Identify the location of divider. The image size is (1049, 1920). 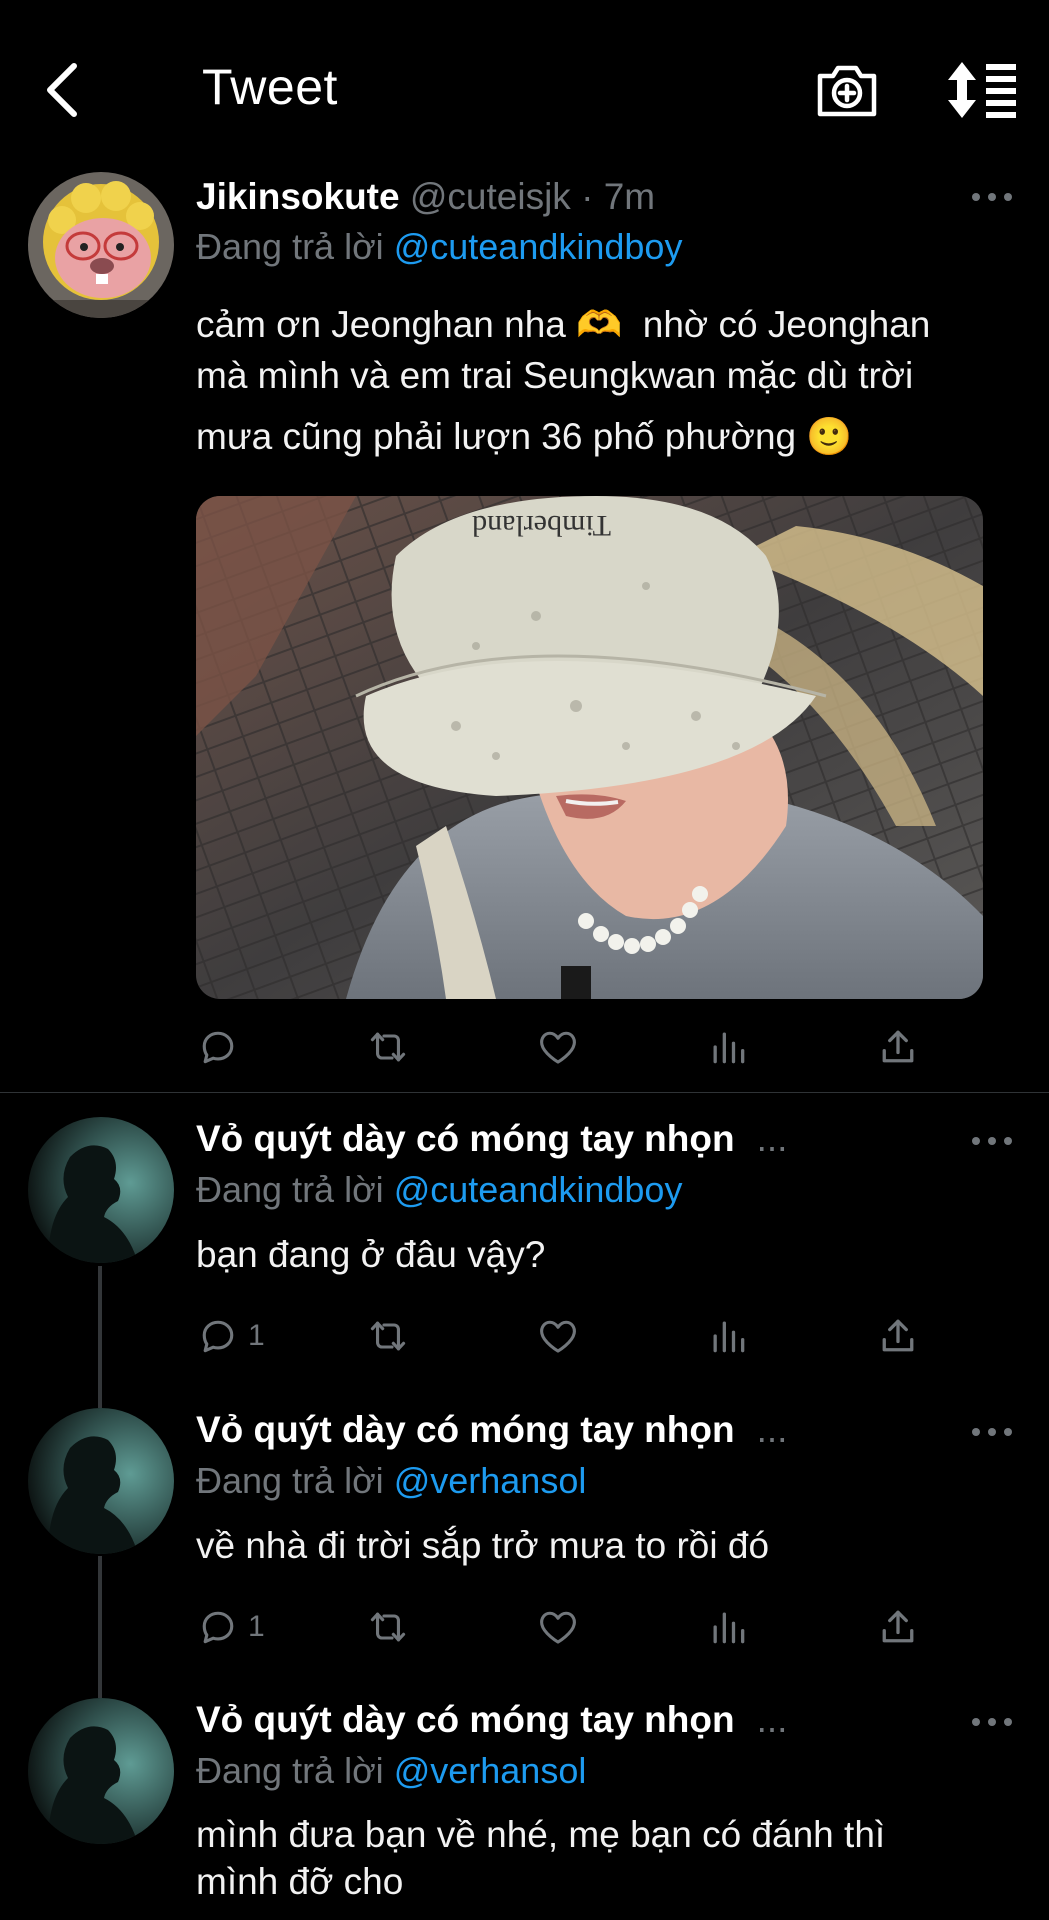
(524, 1092).